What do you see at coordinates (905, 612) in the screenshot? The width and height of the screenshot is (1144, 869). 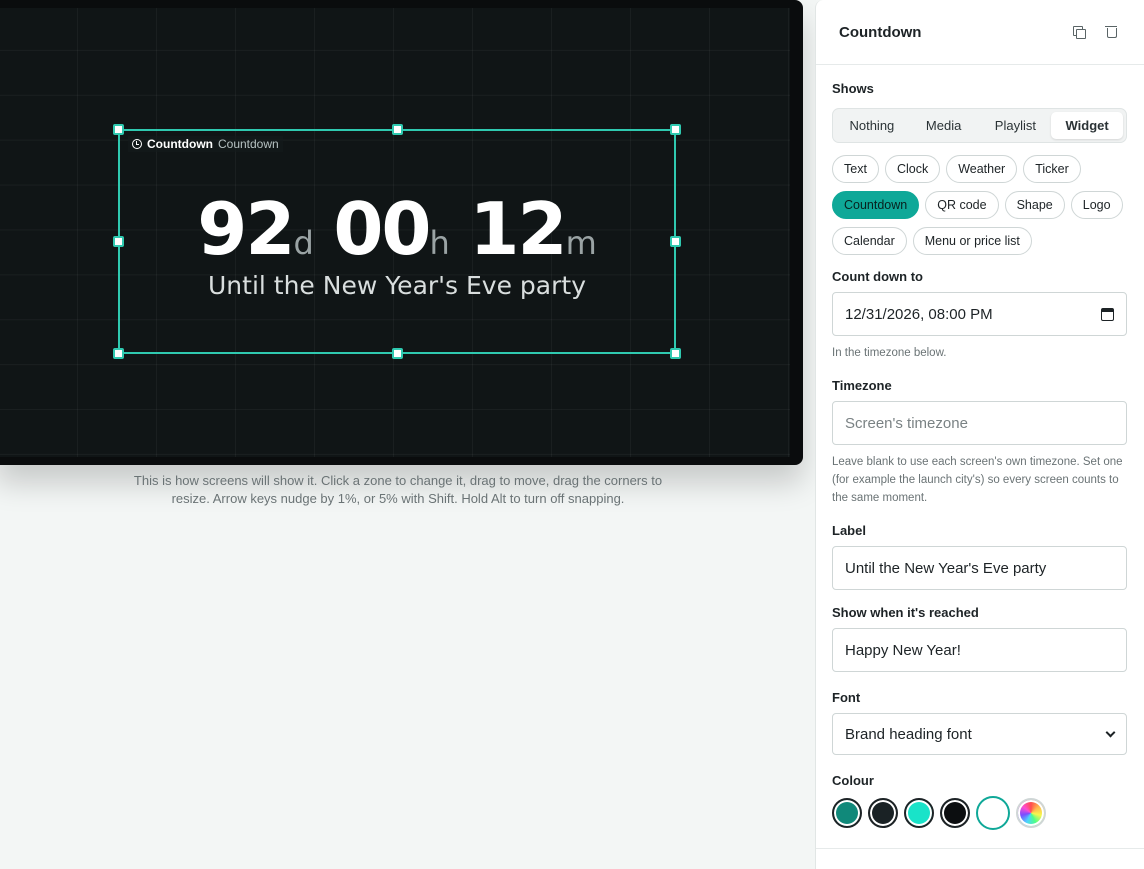 I see `reached-field-label: Show when it's reached` at bounding box center [905, 612].